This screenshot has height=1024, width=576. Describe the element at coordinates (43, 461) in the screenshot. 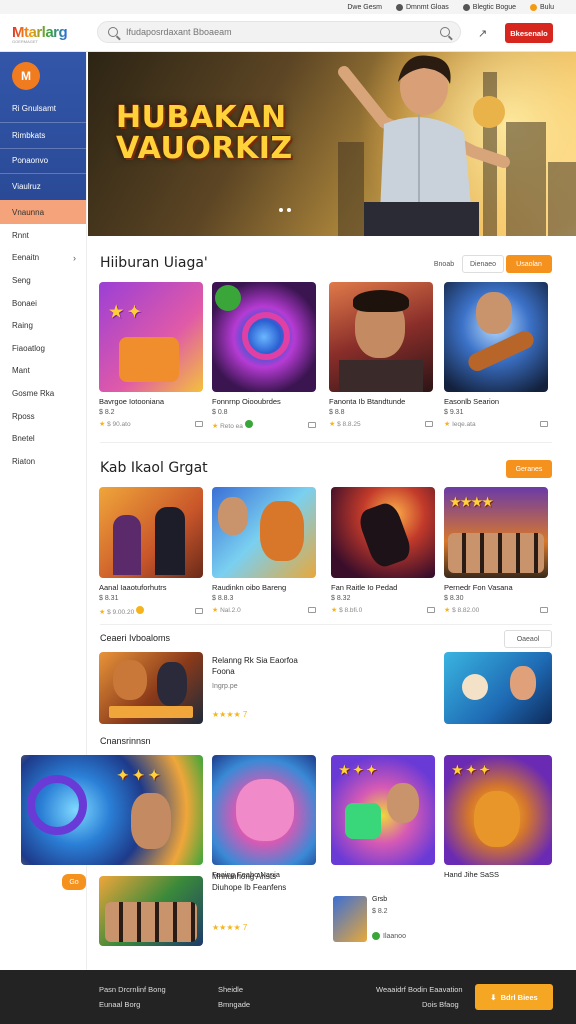

I see `sidebar-item: Riaton` at that location.